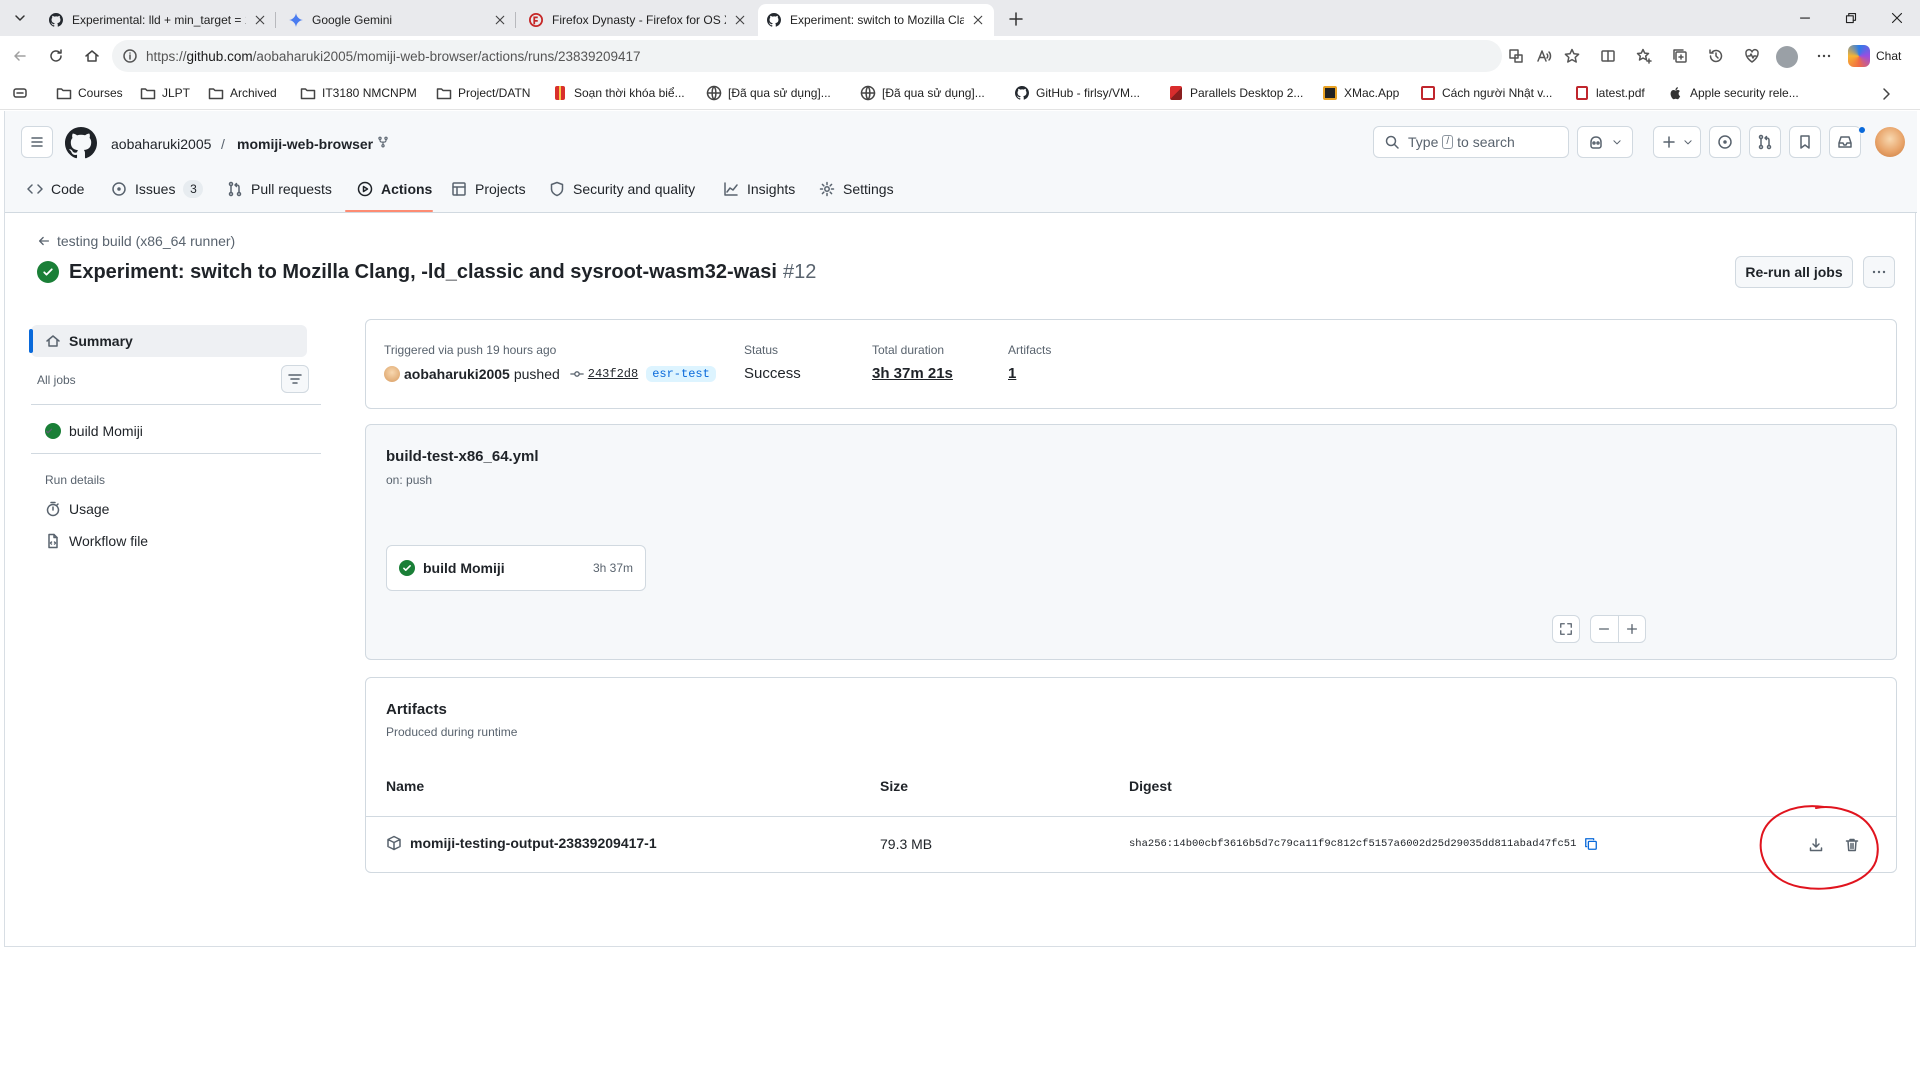 The width and height of the screenshot is (1920, 1084). I want to click on tab-insights: Insights, so click(759, 189).